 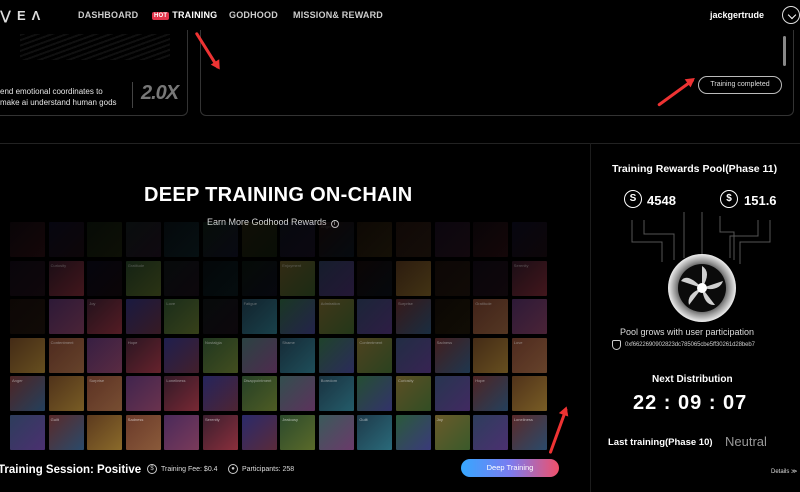 I want to click on pool-token-value: 4548, so click(x=661, y=200).